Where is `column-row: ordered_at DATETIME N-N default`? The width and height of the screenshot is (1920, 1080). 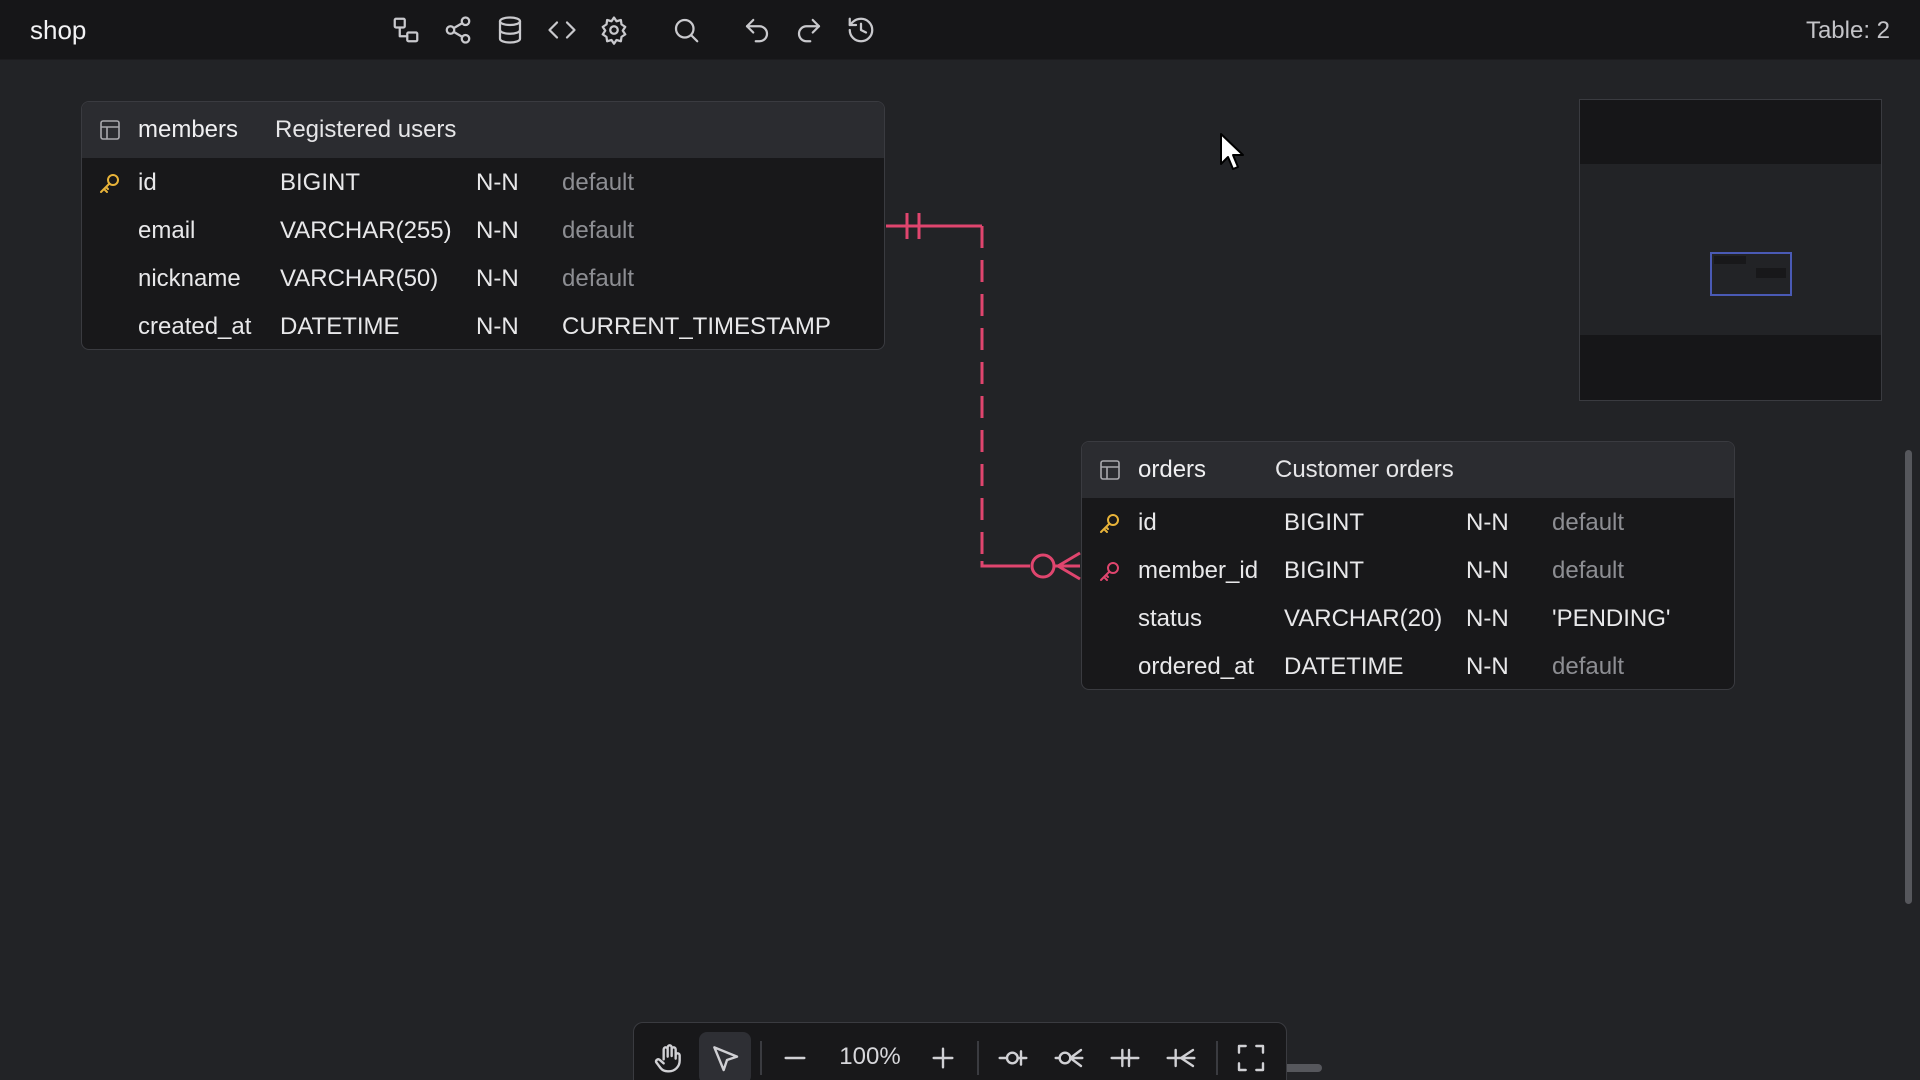 column-row: ordered_at DATETIME N-N default is located at coordinates (1408, 666).